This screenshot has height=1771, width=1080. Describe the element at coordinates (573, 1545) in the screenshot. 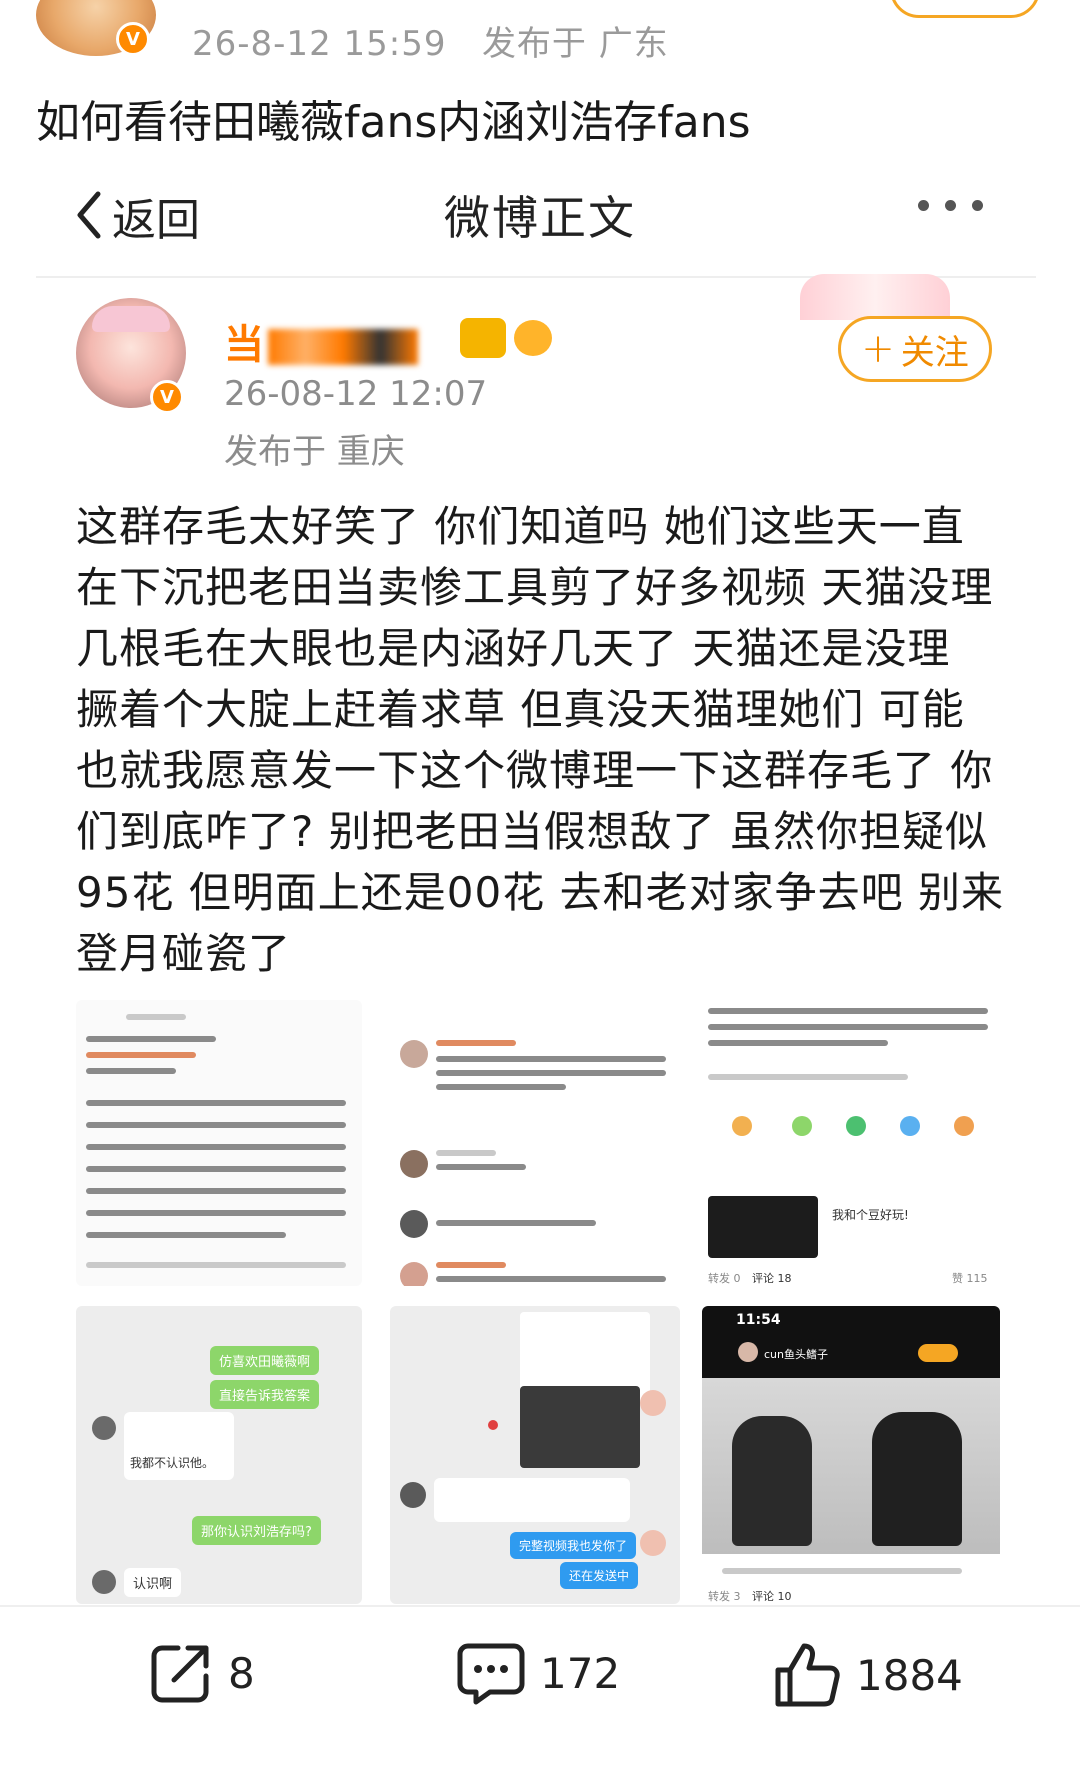

I see `chat-bubble-blue-1: 完整视频我也发你了` at that location.